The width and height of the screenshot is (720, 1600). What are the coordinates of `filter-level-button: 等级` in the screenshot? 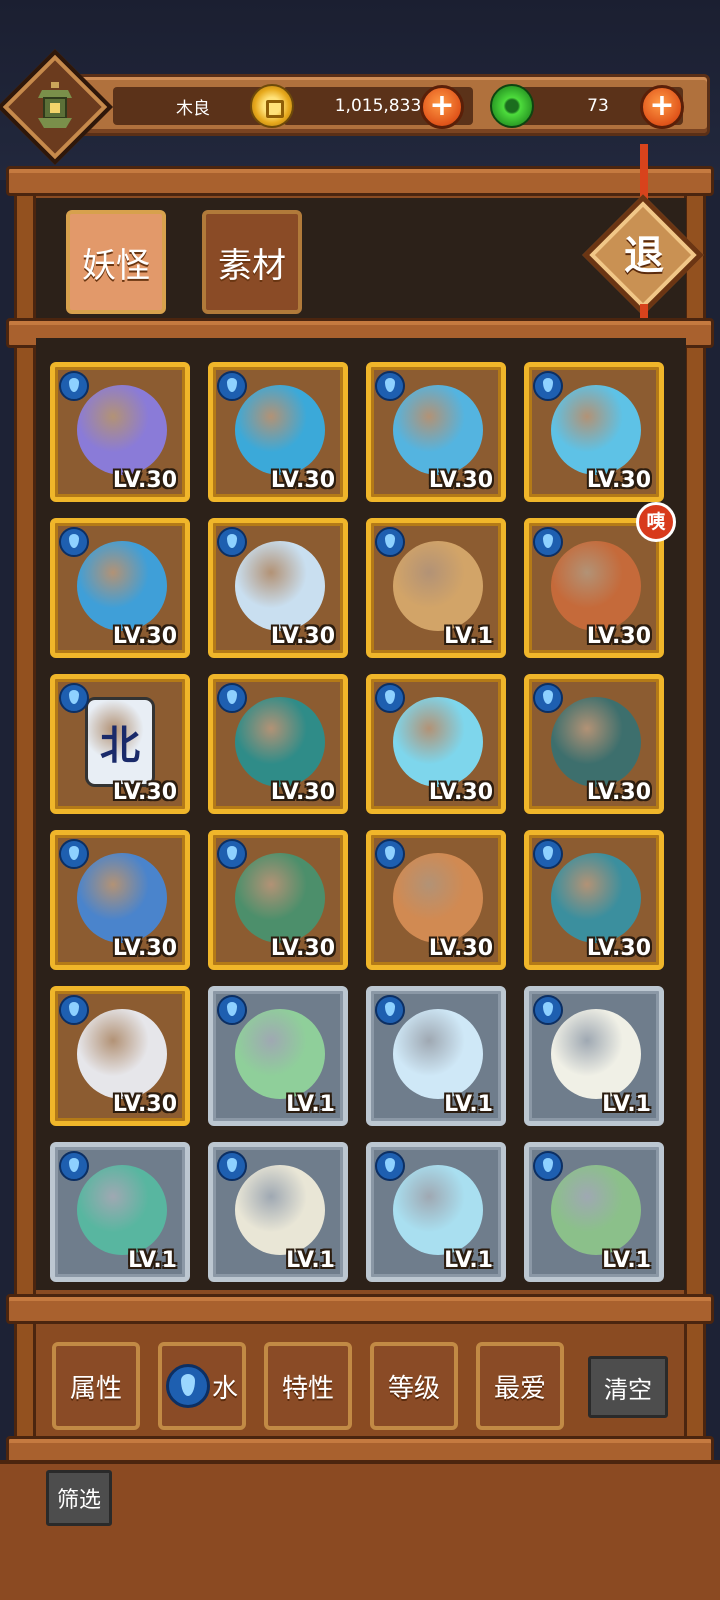 It's located at (414, 1386).